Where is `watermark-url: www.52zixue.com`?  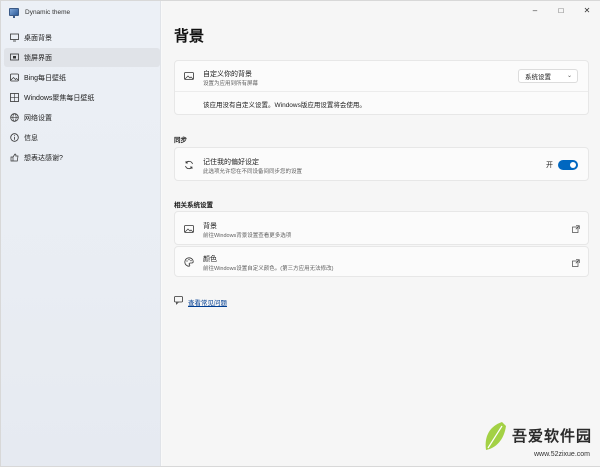 watermark-url: www.52zixue.com is located at coordinates (561, 454).